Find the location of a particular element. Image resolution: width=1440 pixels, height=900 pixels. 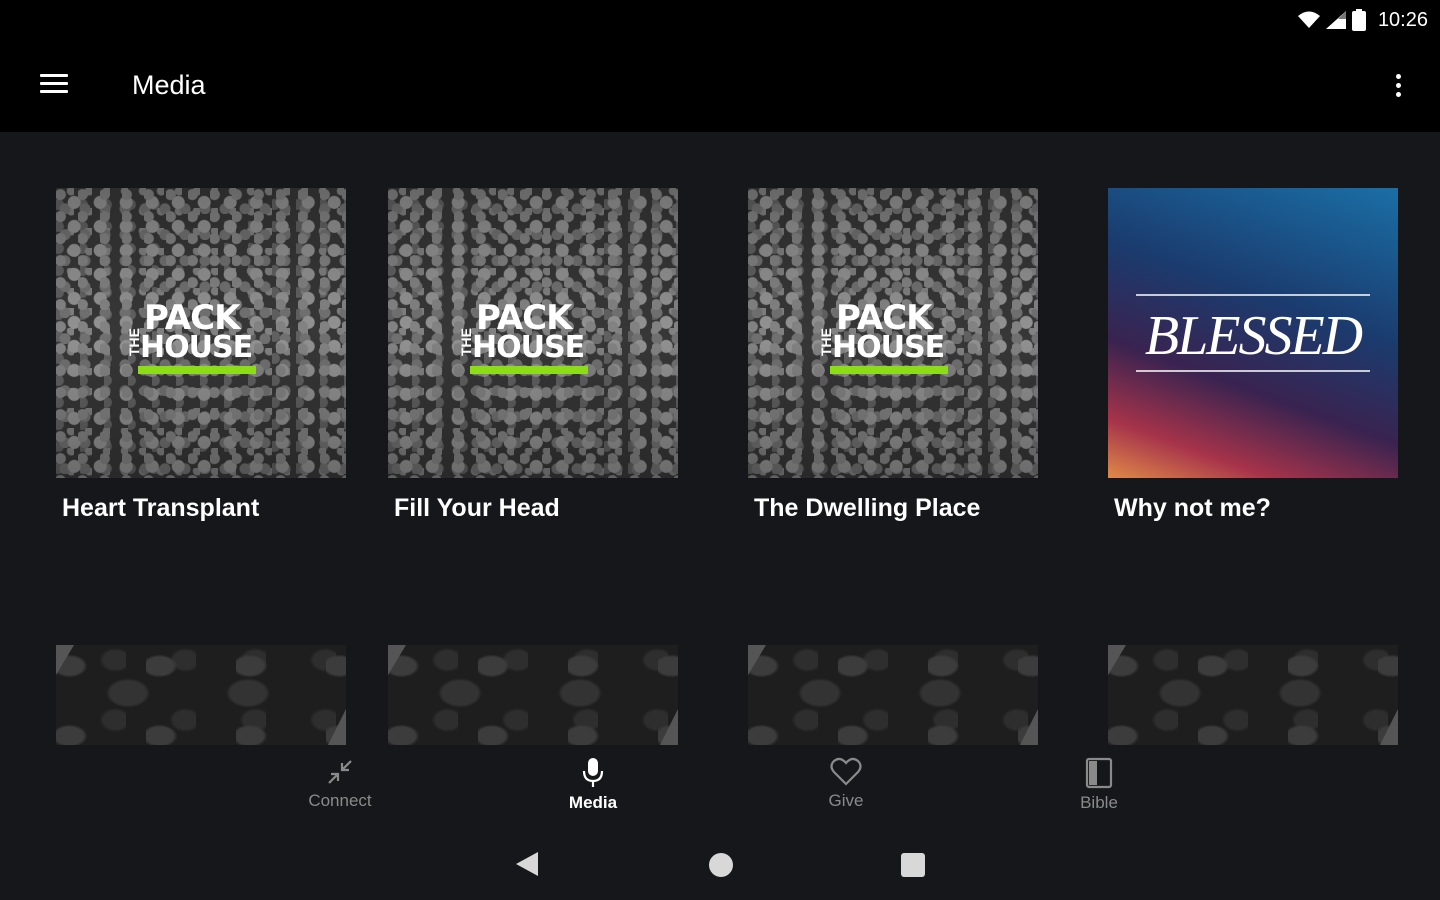

signal-icon is located at coordinates (1335, 20).